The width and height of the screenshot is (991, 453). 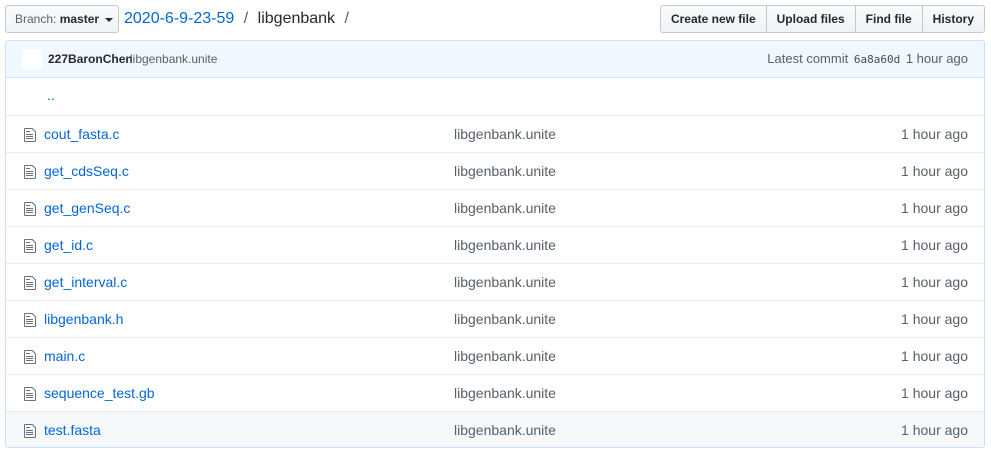 What do you see at coordinates (36, 19) in the screenshot?
I see `branch-prefix: Branch:` at bounding box center [36, 19].